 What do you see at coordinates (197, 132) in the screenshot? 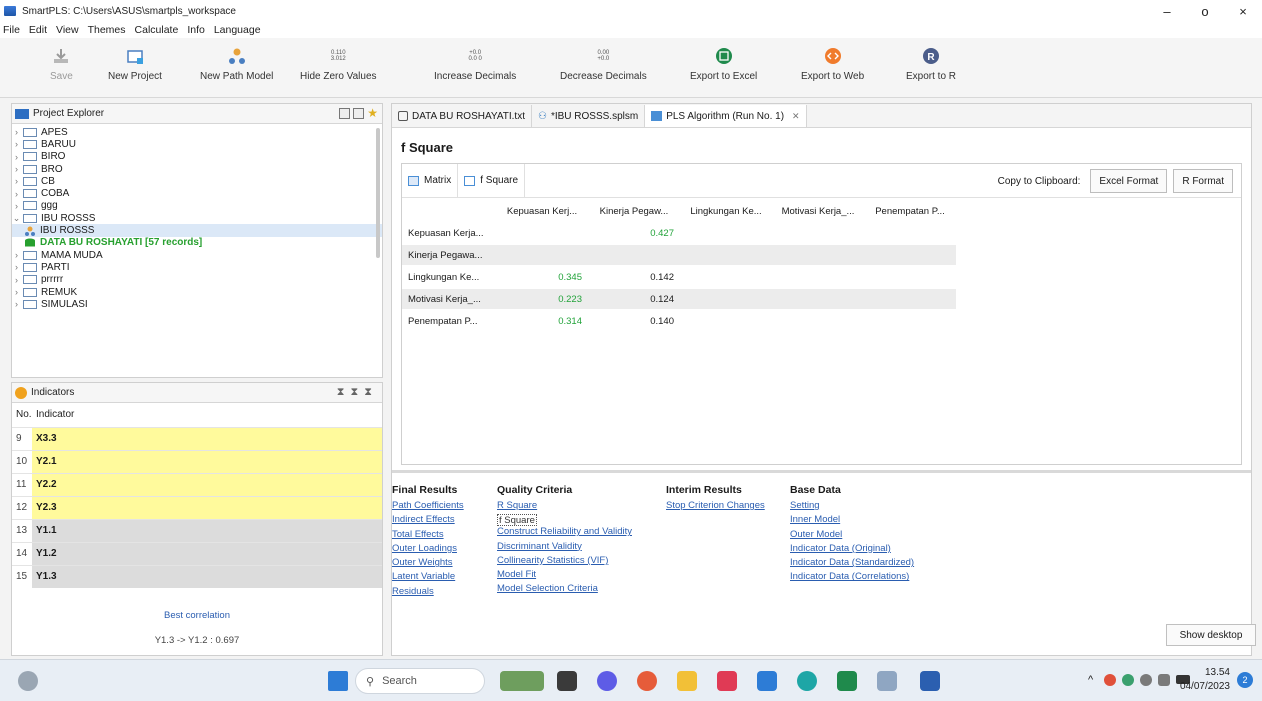
I see `tree-item: › APES` at bounding box center [197, 132].